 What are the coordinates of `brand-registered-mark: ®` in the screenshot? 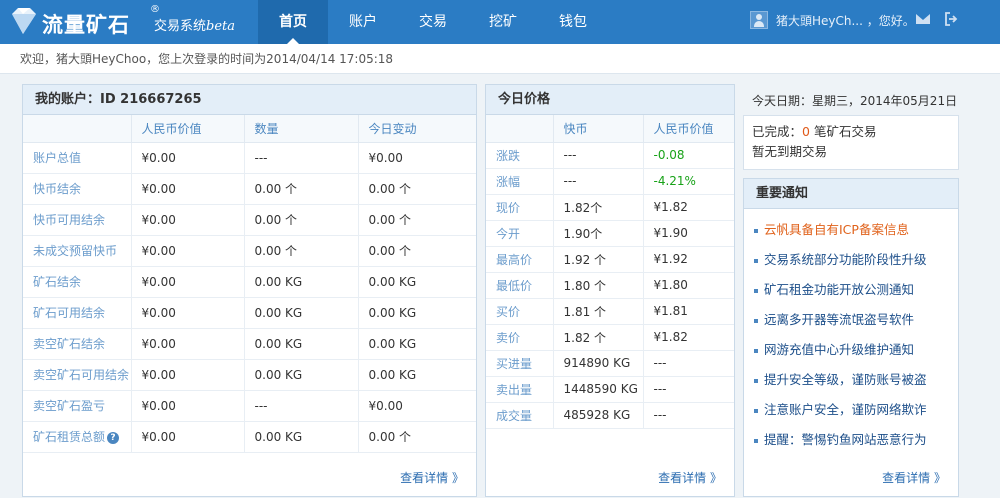 It's located at (155, 9).